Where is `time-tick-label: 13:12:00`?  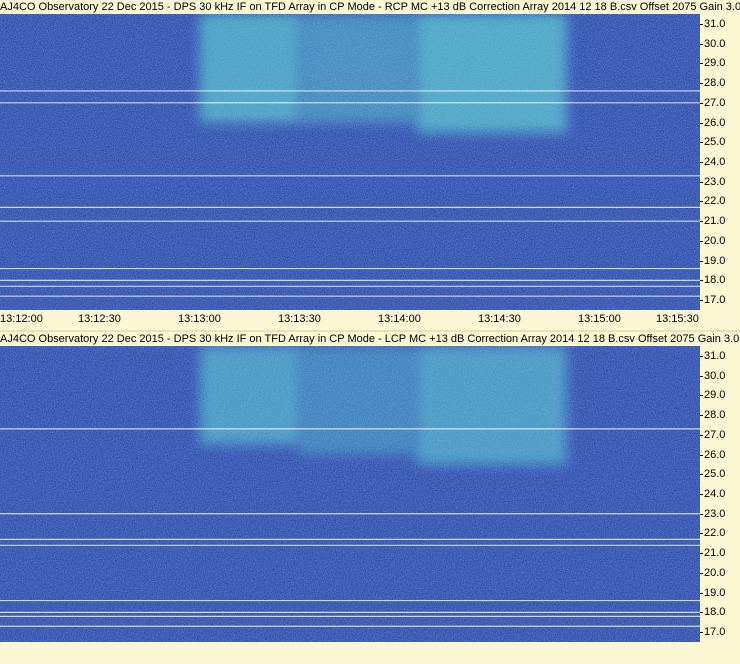 time-tick-label: 13:12:00 is located at coordinates (21, 319).